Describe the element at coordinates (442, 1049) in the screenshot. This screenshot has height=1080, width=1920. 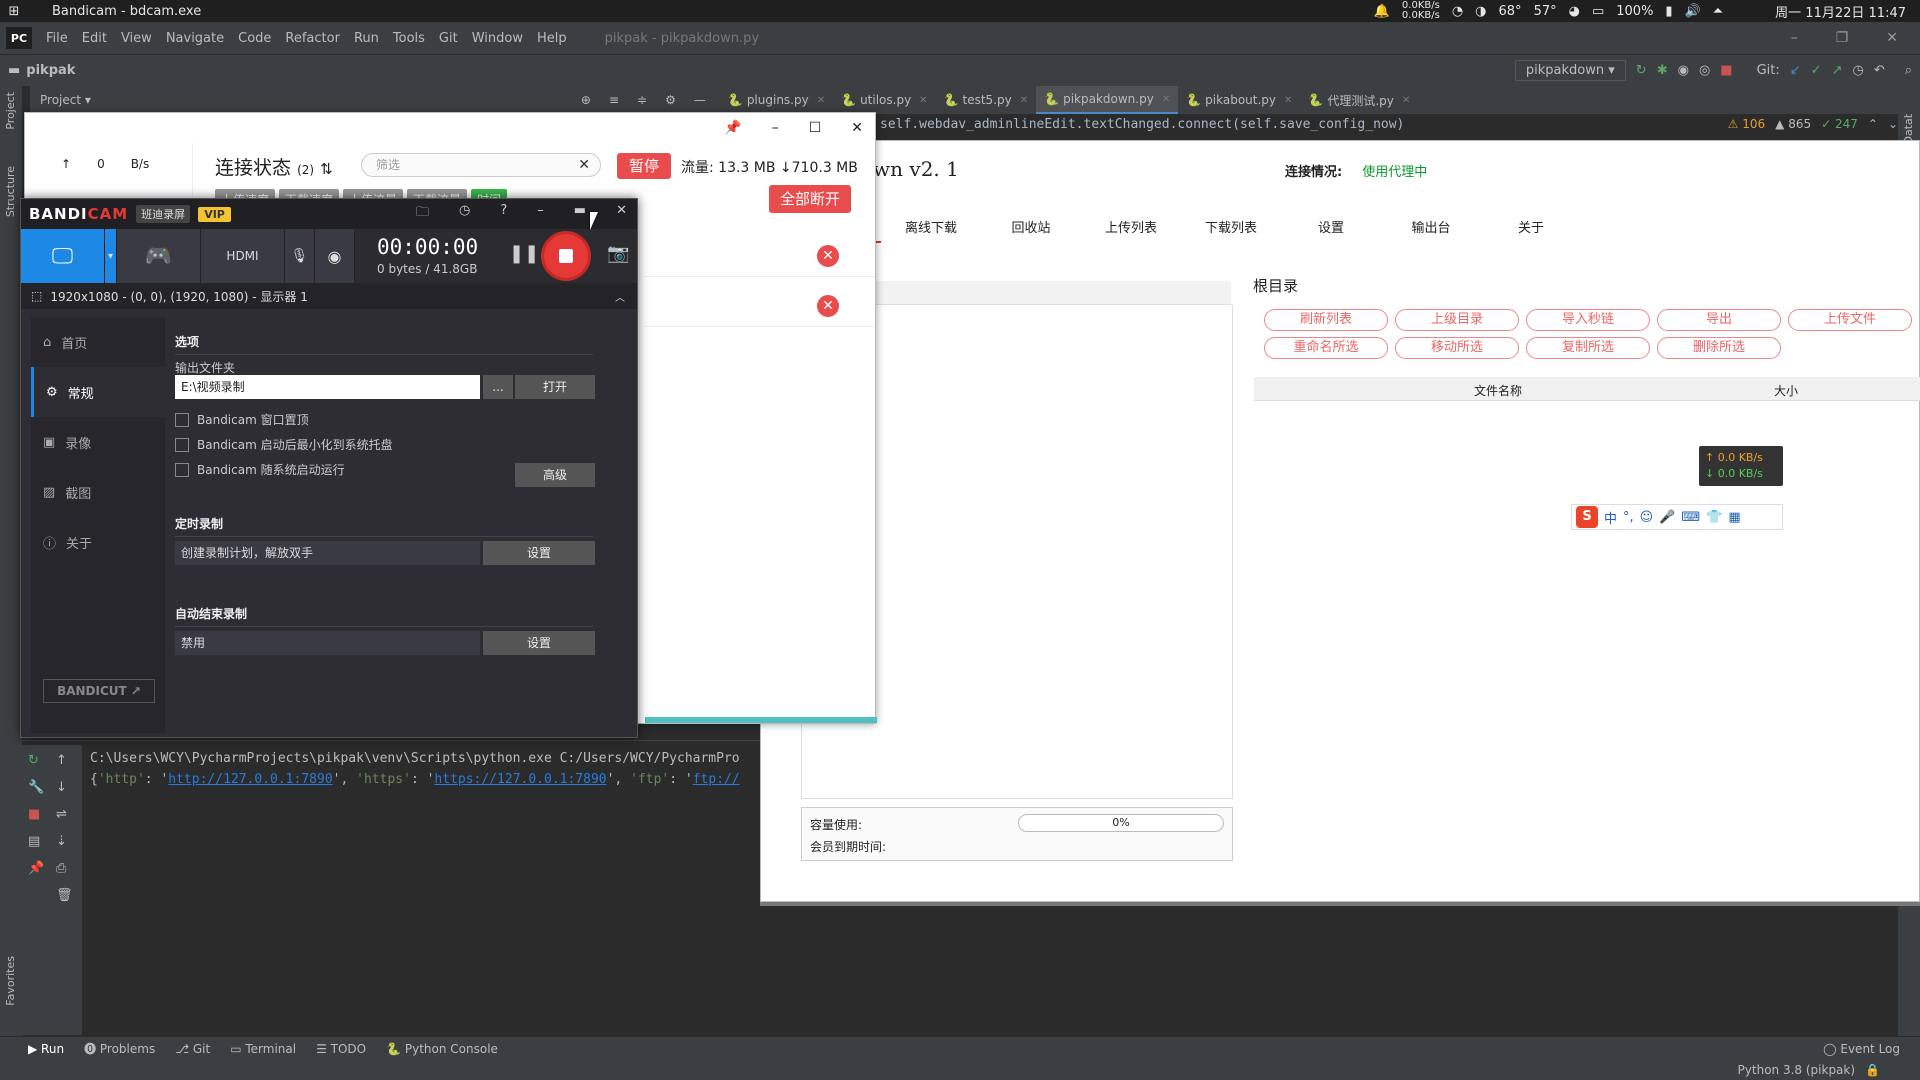
I see `tab-python-console: 🐍 Python Console` at that location.